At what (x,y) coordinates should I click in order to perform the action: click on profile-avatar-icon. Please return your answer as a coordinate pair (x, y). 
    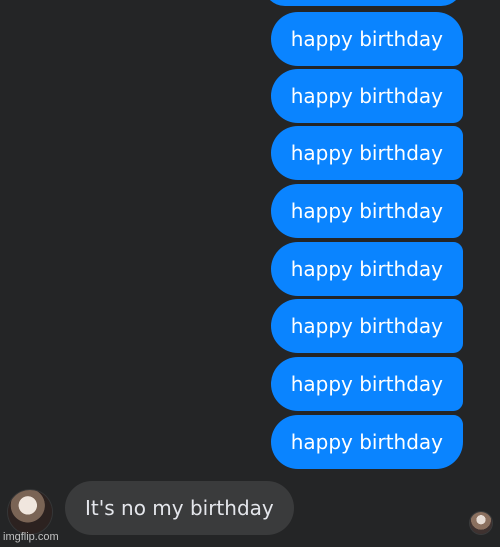
    Looking at the image, I should click on (30, 512).